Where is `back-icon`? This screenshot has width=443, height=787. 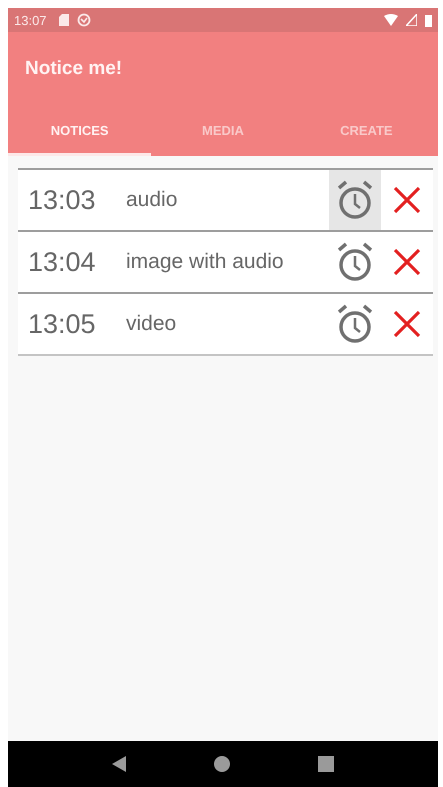
back-icon is located at coordinates (119, 764).